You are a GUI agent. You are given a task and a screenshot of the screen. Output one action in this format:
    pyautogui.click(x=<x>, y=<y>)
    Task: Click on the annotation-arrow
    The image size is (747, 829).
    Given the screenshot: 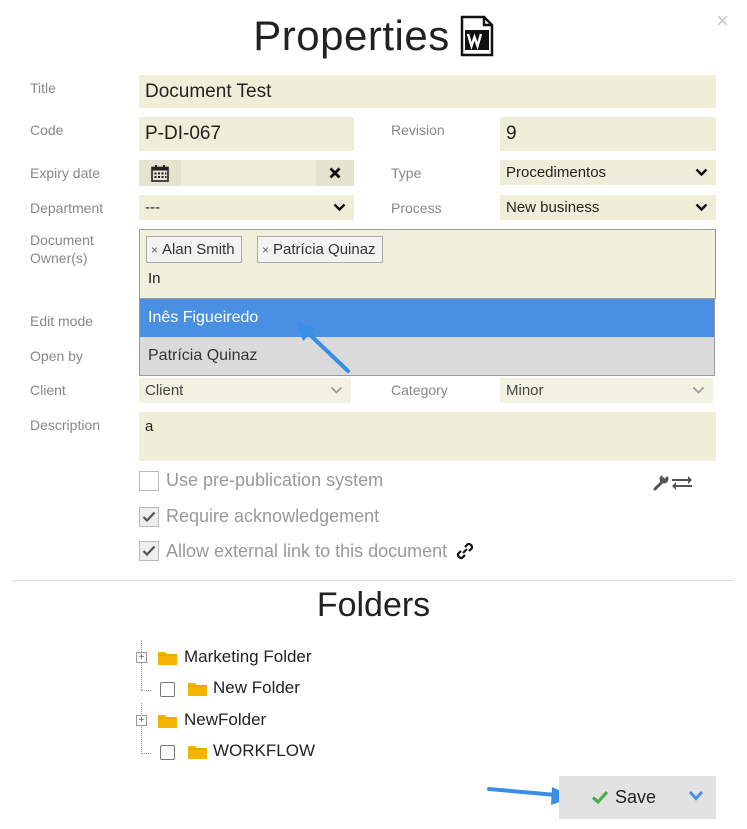 What is the action you would take?
    pyautogui.click(x=323, y=347)
    